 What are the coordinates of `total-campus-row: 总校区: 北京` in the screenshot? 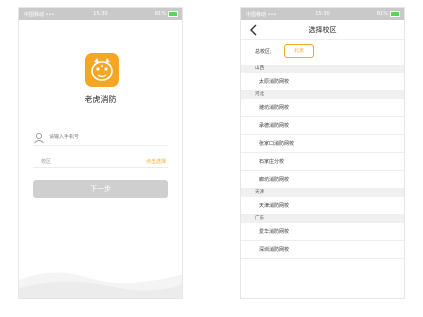 It's located at (322, 52).